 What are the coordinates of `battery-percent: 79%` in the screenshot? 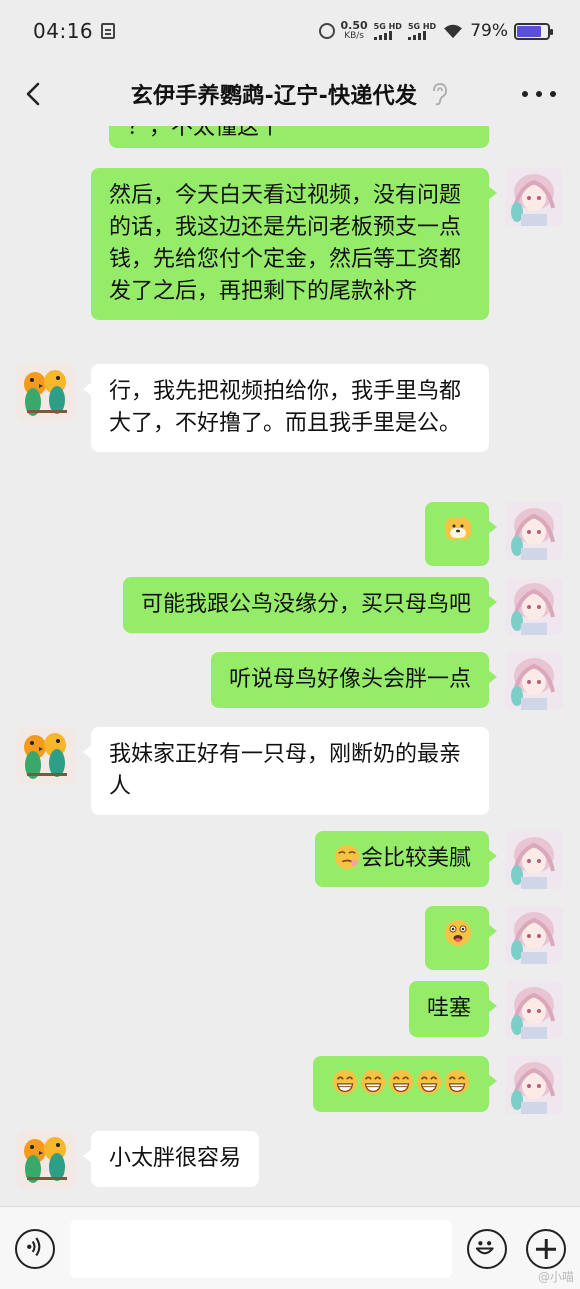 It's located at (489, 31).